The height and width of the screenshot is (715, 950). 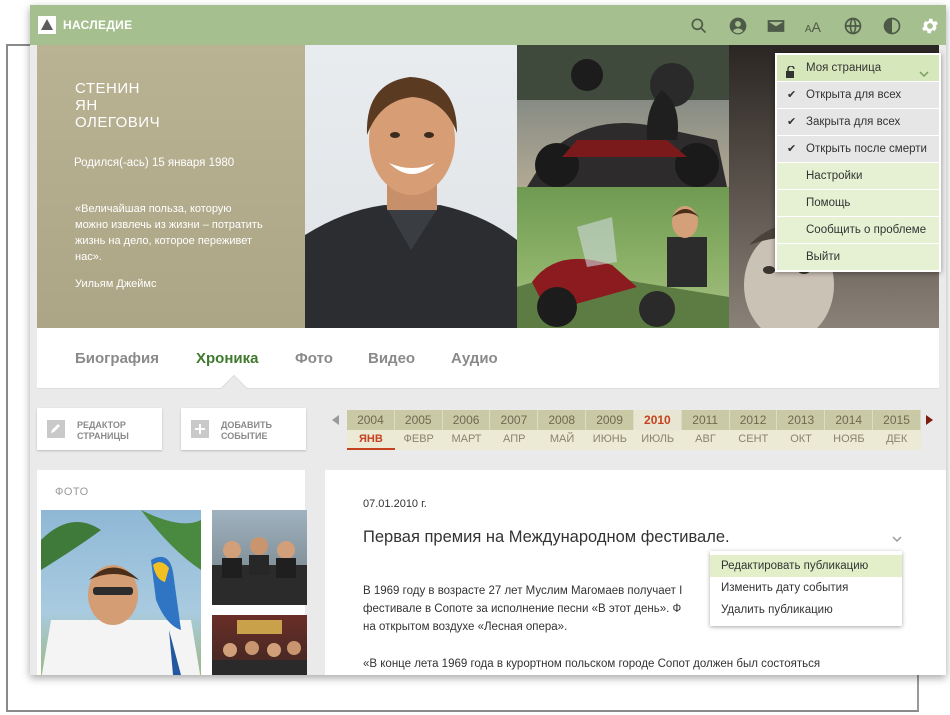 What do you see at coordinates (801, 440) in the screenshot?
I see `timeline-month-10: ОКТ` at bounding box center [801, 440].